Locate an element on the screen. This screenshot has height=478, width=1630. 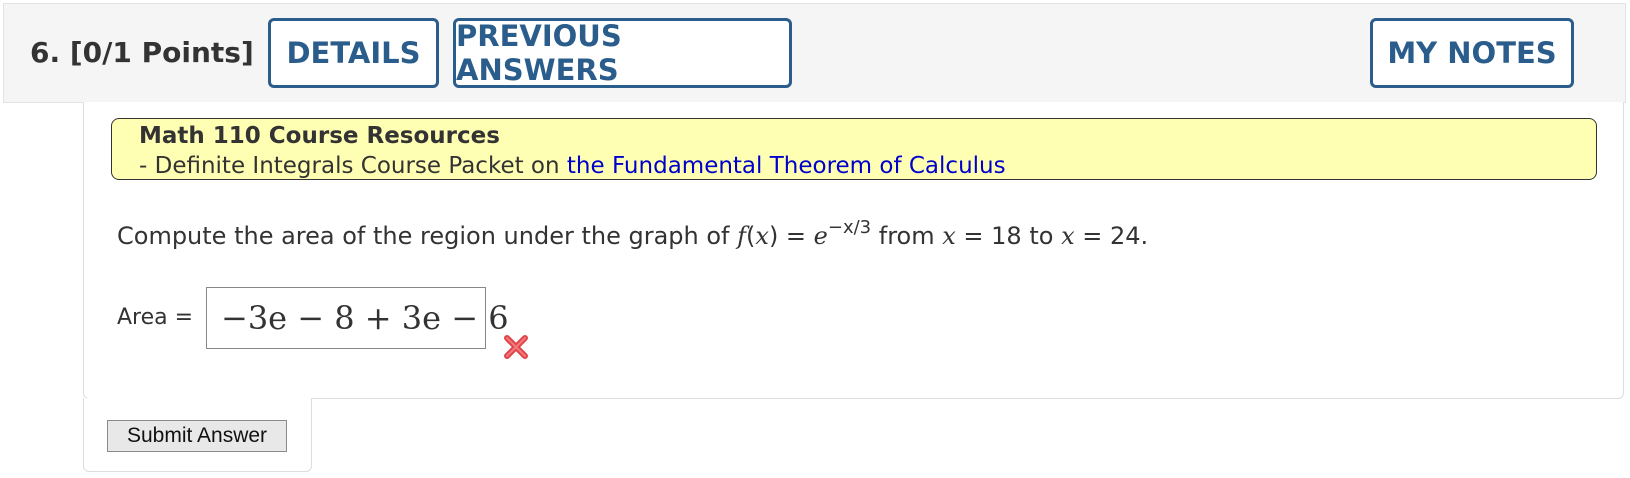
question-text-part: = 18 to is located at coordinates (1008, 236).